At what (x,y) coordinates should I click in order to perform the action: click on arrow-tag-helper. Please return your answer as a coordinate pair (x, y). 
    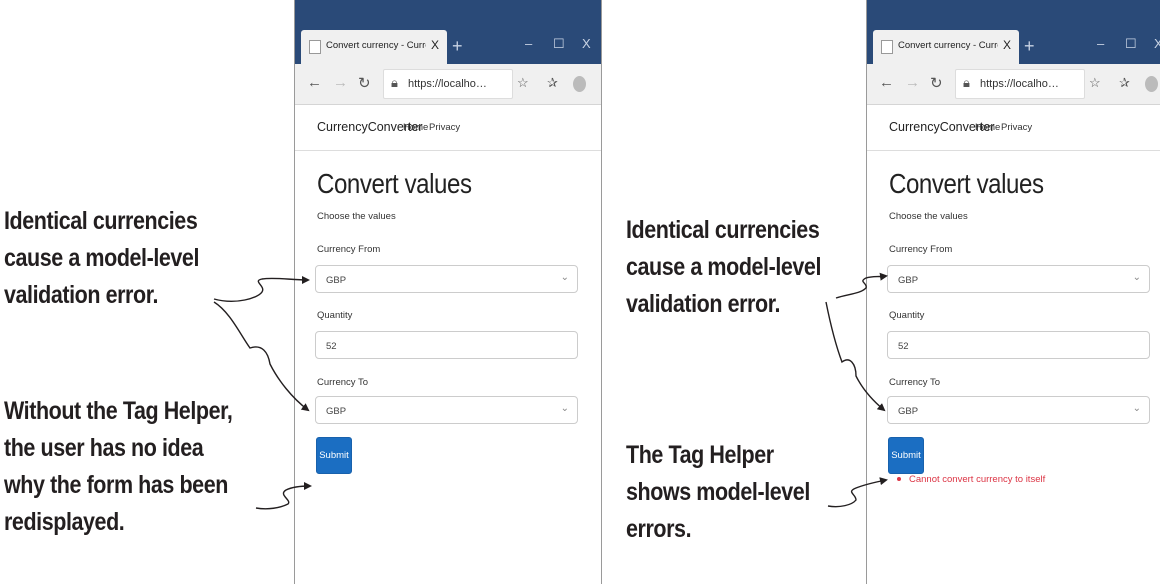
    Looking at the image, I should click on (857, 492).